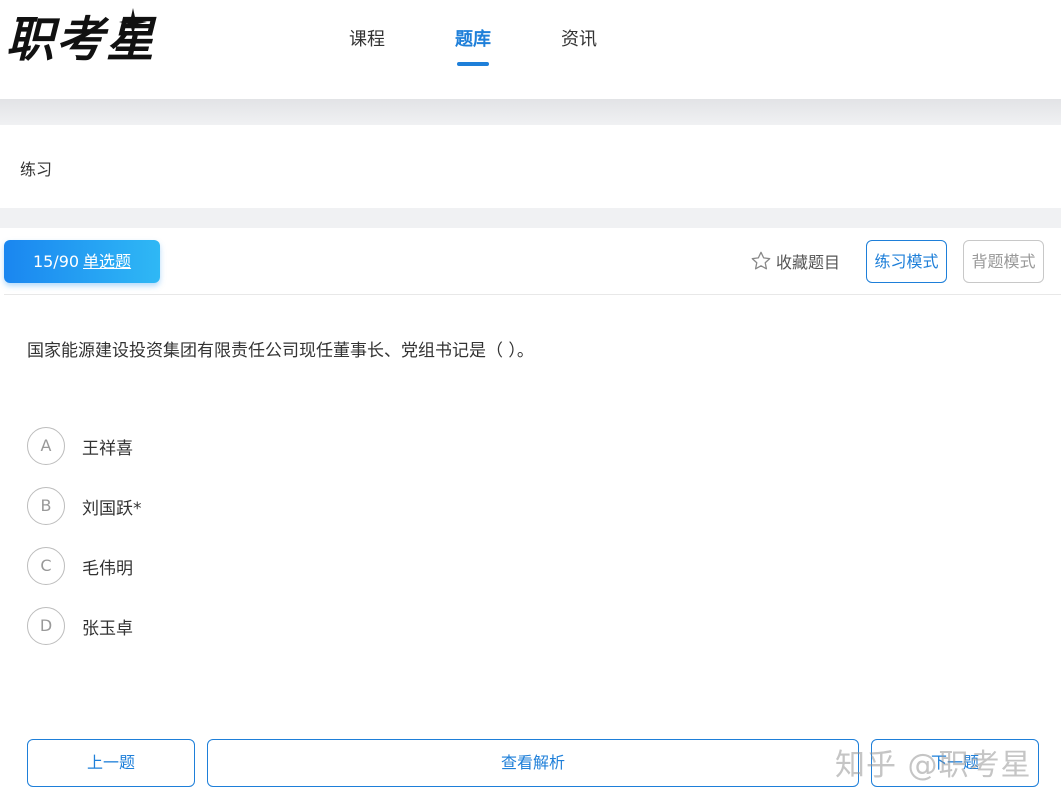  I want to click on site-logo: 职考星, so click(81, 39).